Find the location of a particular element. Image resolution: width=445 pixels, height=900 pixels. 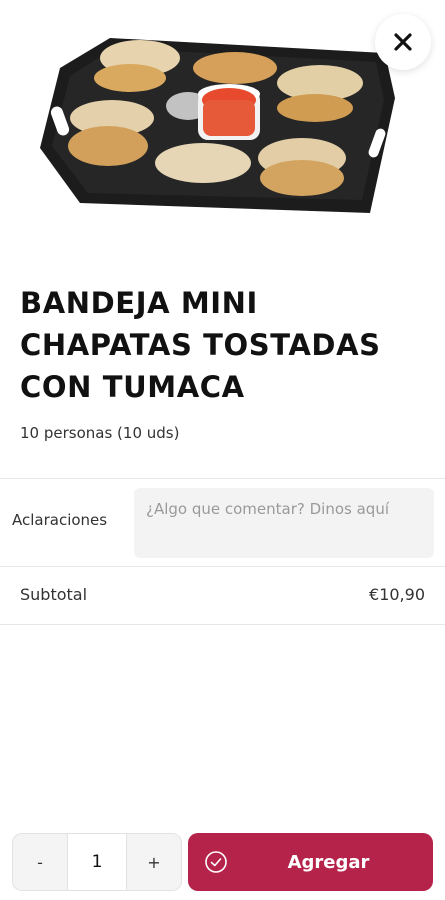

notes-row: Aclaraciones is located at coordinates (222, 523).